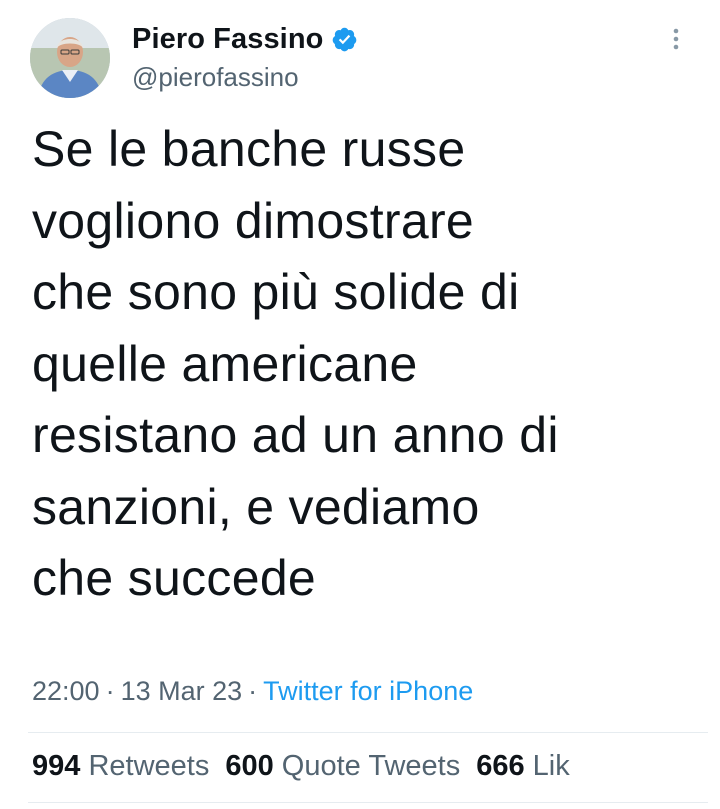 The image size is (720, 809). What do you see at coordinates (371, 766) in the screenshot?
I see `quote-tweets-label: Quote Tweets` at bounding box center [371, 766].